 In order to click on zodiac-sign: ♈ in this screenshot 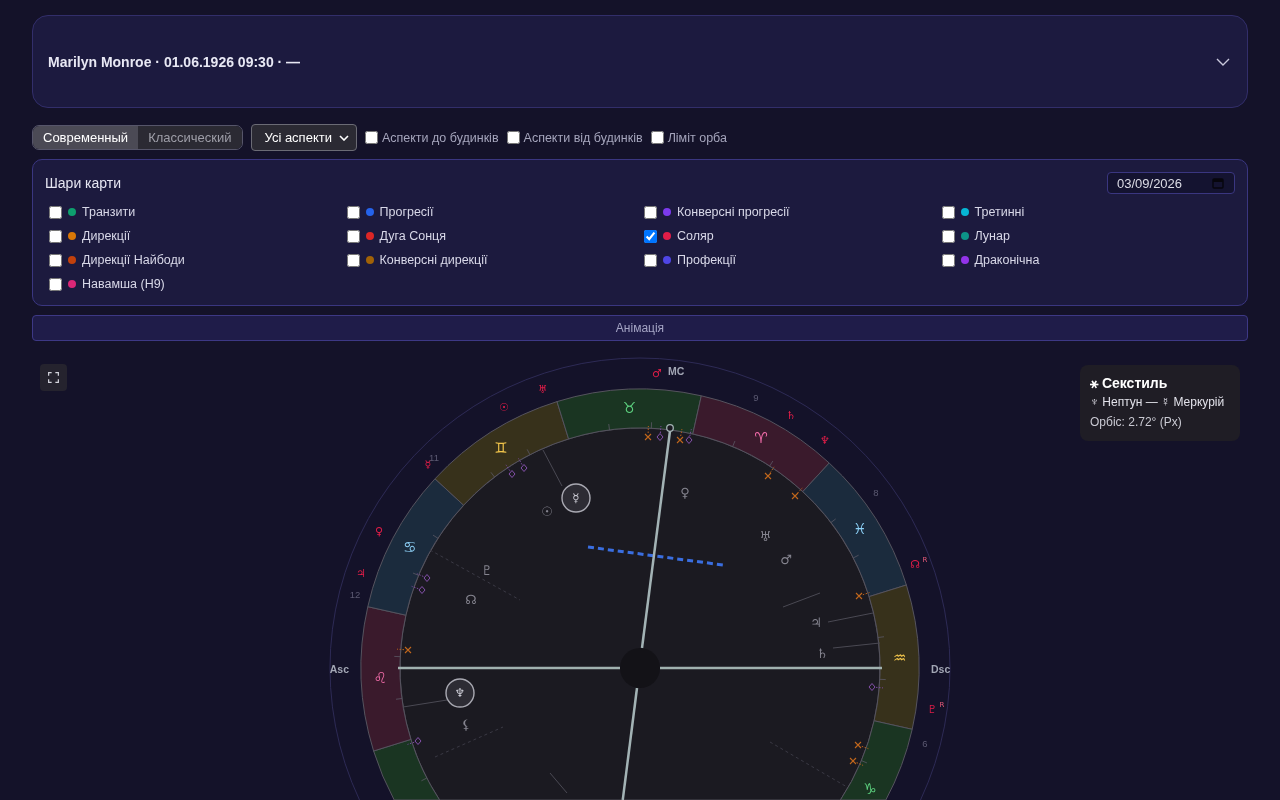, I will do `click(761, 437)`.